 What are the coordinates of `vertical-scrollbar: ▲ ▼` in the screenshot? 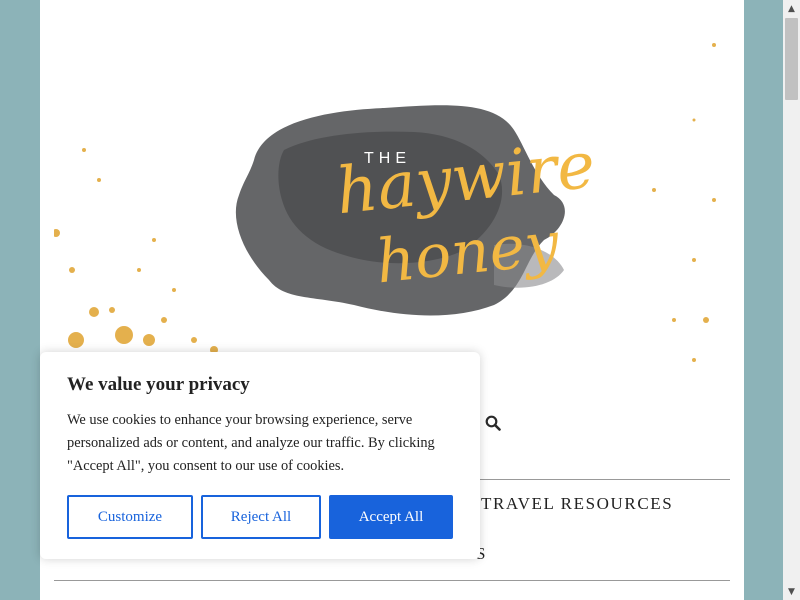 It's located at (791, 300).